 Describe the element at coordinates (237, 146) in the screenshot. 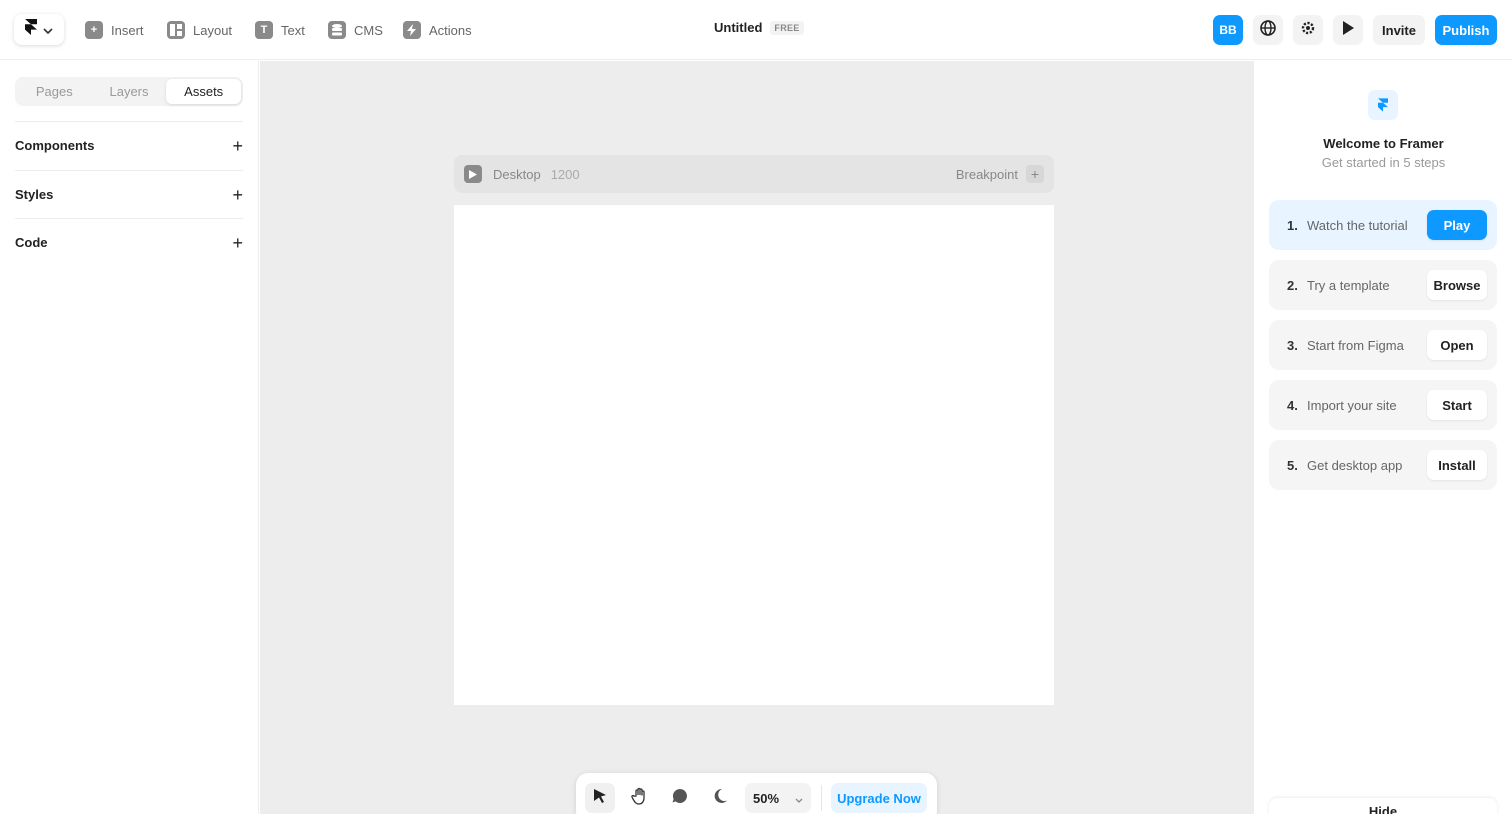

I see `add-component-button: +` at that location.